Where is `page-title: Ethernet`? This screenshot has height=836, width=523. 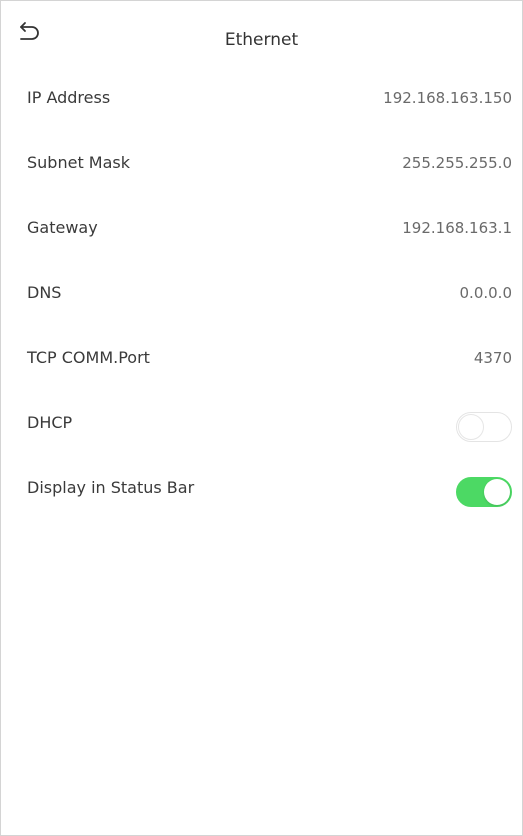 page-title: Ethernet is located at coordinates (261, 40).